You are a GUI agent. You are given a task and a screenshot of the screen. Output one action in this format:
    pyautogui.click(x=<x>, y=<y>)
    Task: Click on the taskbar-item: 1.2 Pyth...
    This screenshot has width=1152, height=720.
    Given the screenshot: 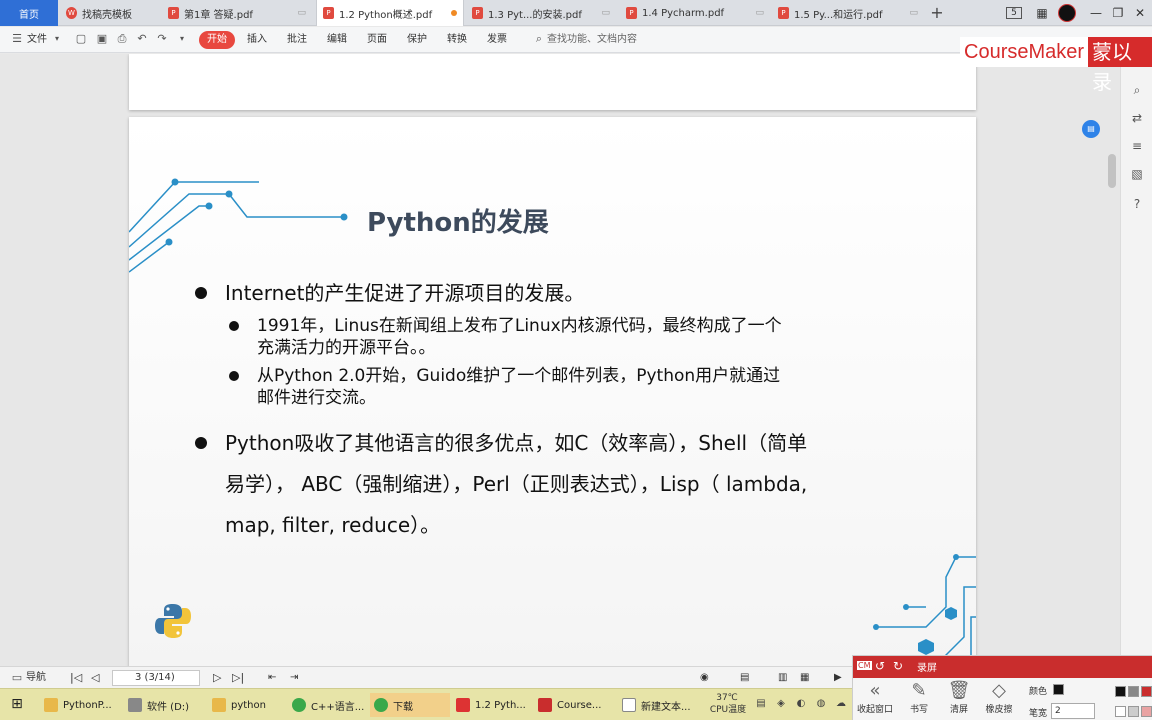 What is the action you would take?
    pyautogui.click(x=495, y=705)
    